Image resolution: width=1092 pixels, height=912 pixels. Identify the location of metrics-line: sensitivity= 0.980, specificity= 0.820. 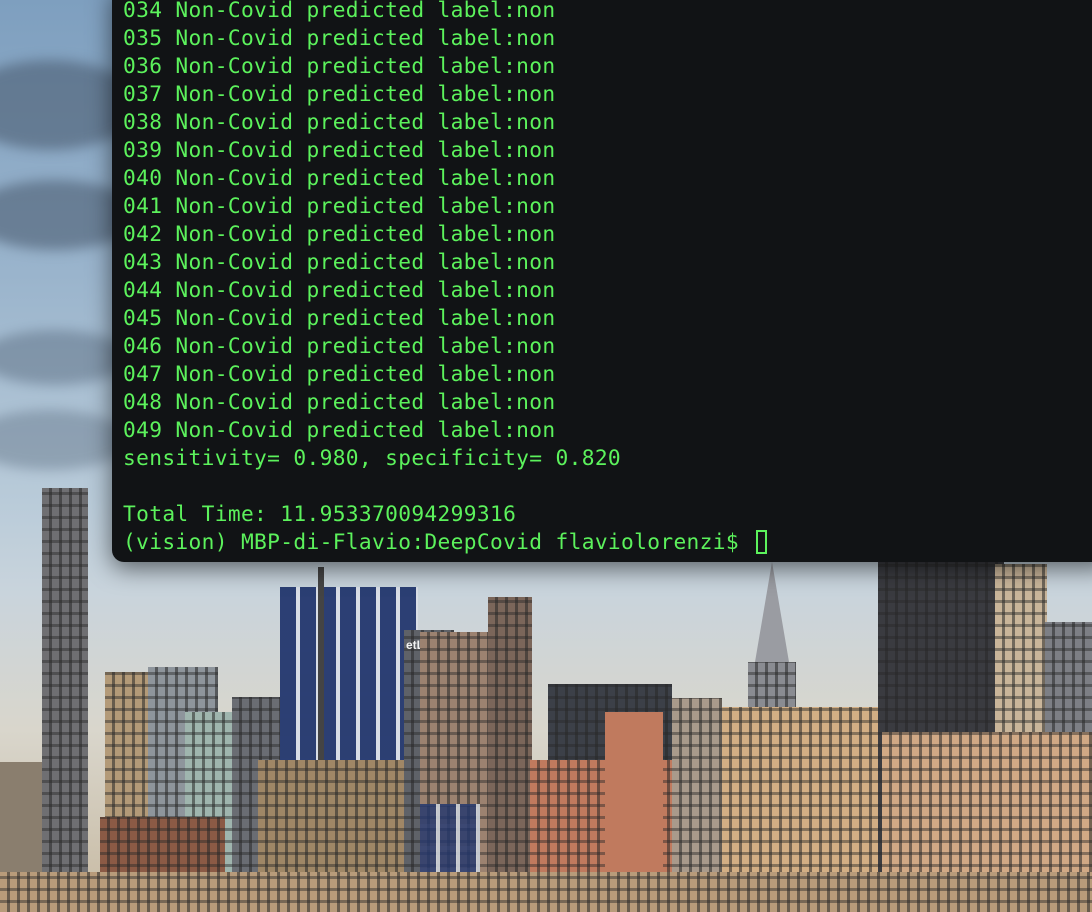
(372, 457).